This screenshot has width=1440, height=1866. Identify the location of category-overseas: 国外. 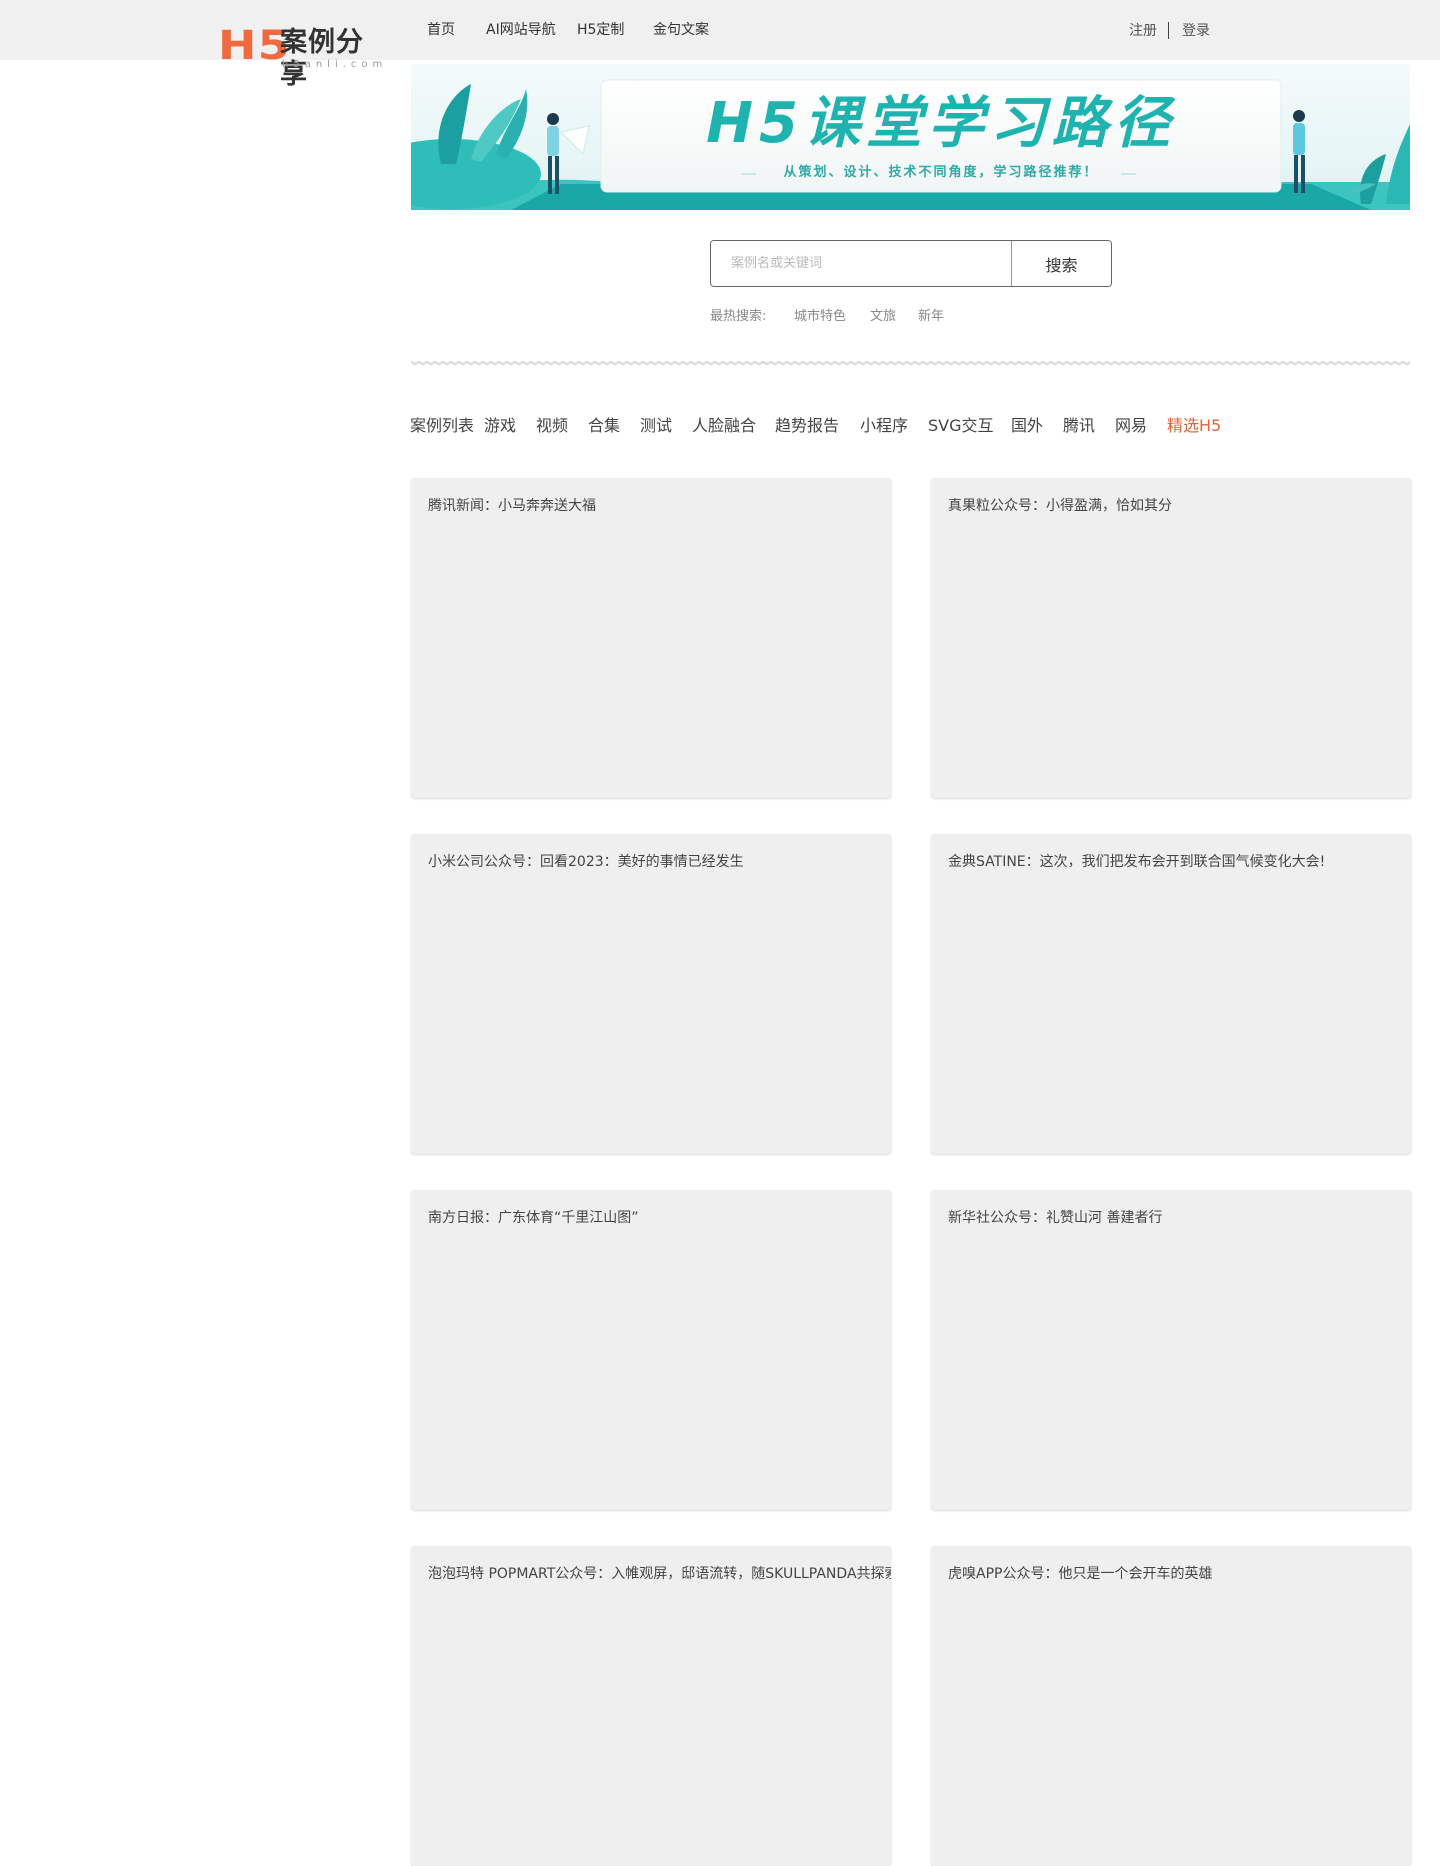
(1027, 426).